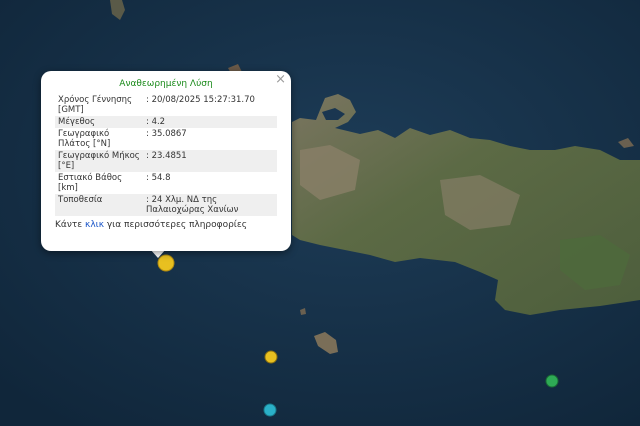 The width and height of the screenshot is (640, 426). Describe the element at coordinates (176, 225) in the screenshot. I see `footer-text: για περισσότερες πληροφορίες` at that location.